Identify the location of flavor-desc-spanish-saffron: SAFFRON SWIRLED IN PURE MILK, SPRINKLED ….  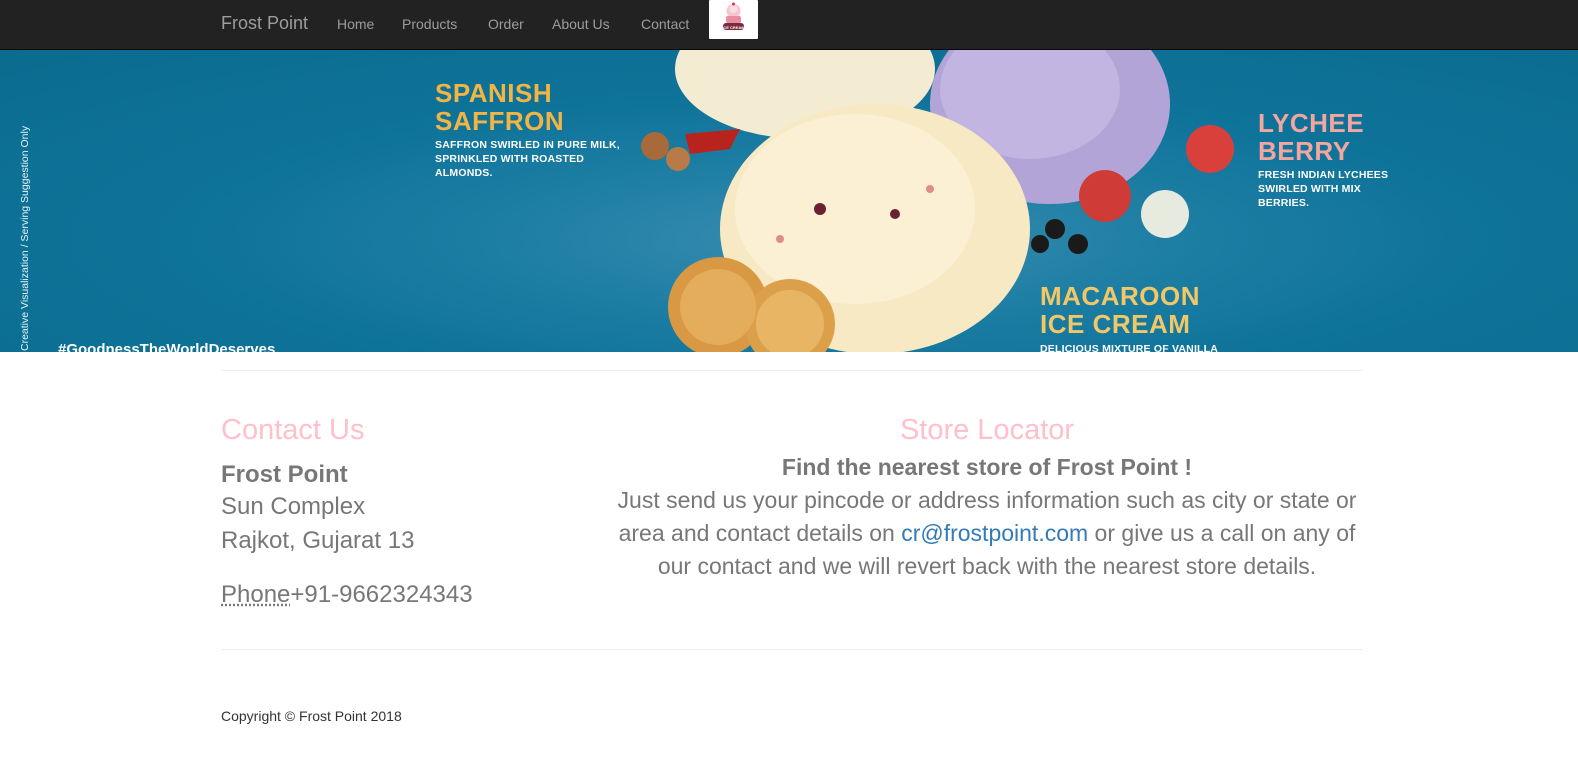
(527, 159).